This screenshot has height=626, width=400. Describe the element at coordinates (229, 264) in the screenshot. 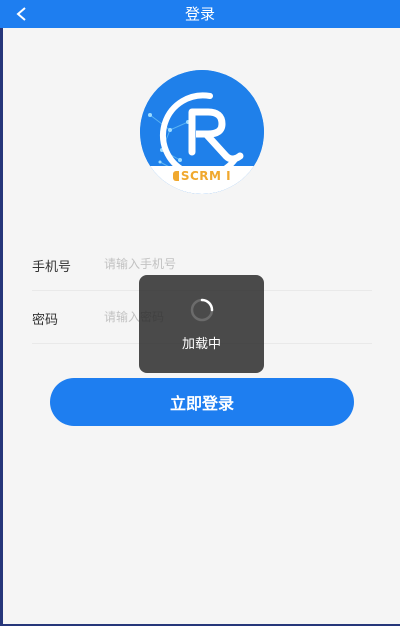

I see `phone-input` at that location.